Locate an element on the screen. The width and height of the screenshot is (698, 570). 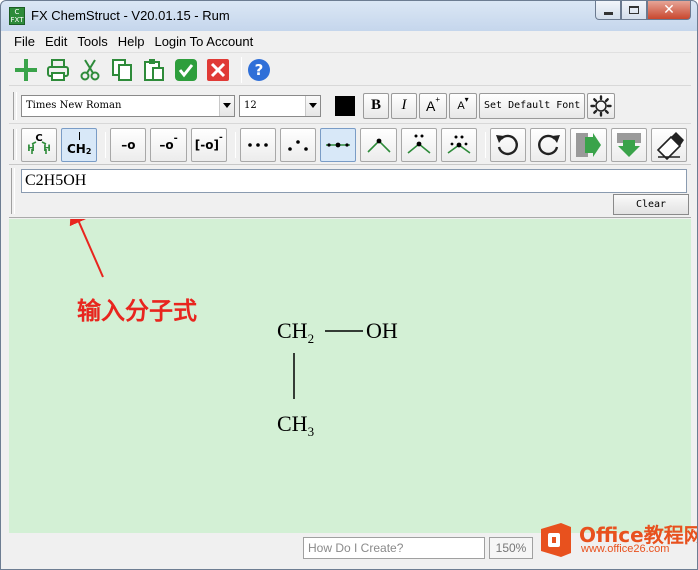
formula-input: C2H5OH is located at coordinates (354, 181).